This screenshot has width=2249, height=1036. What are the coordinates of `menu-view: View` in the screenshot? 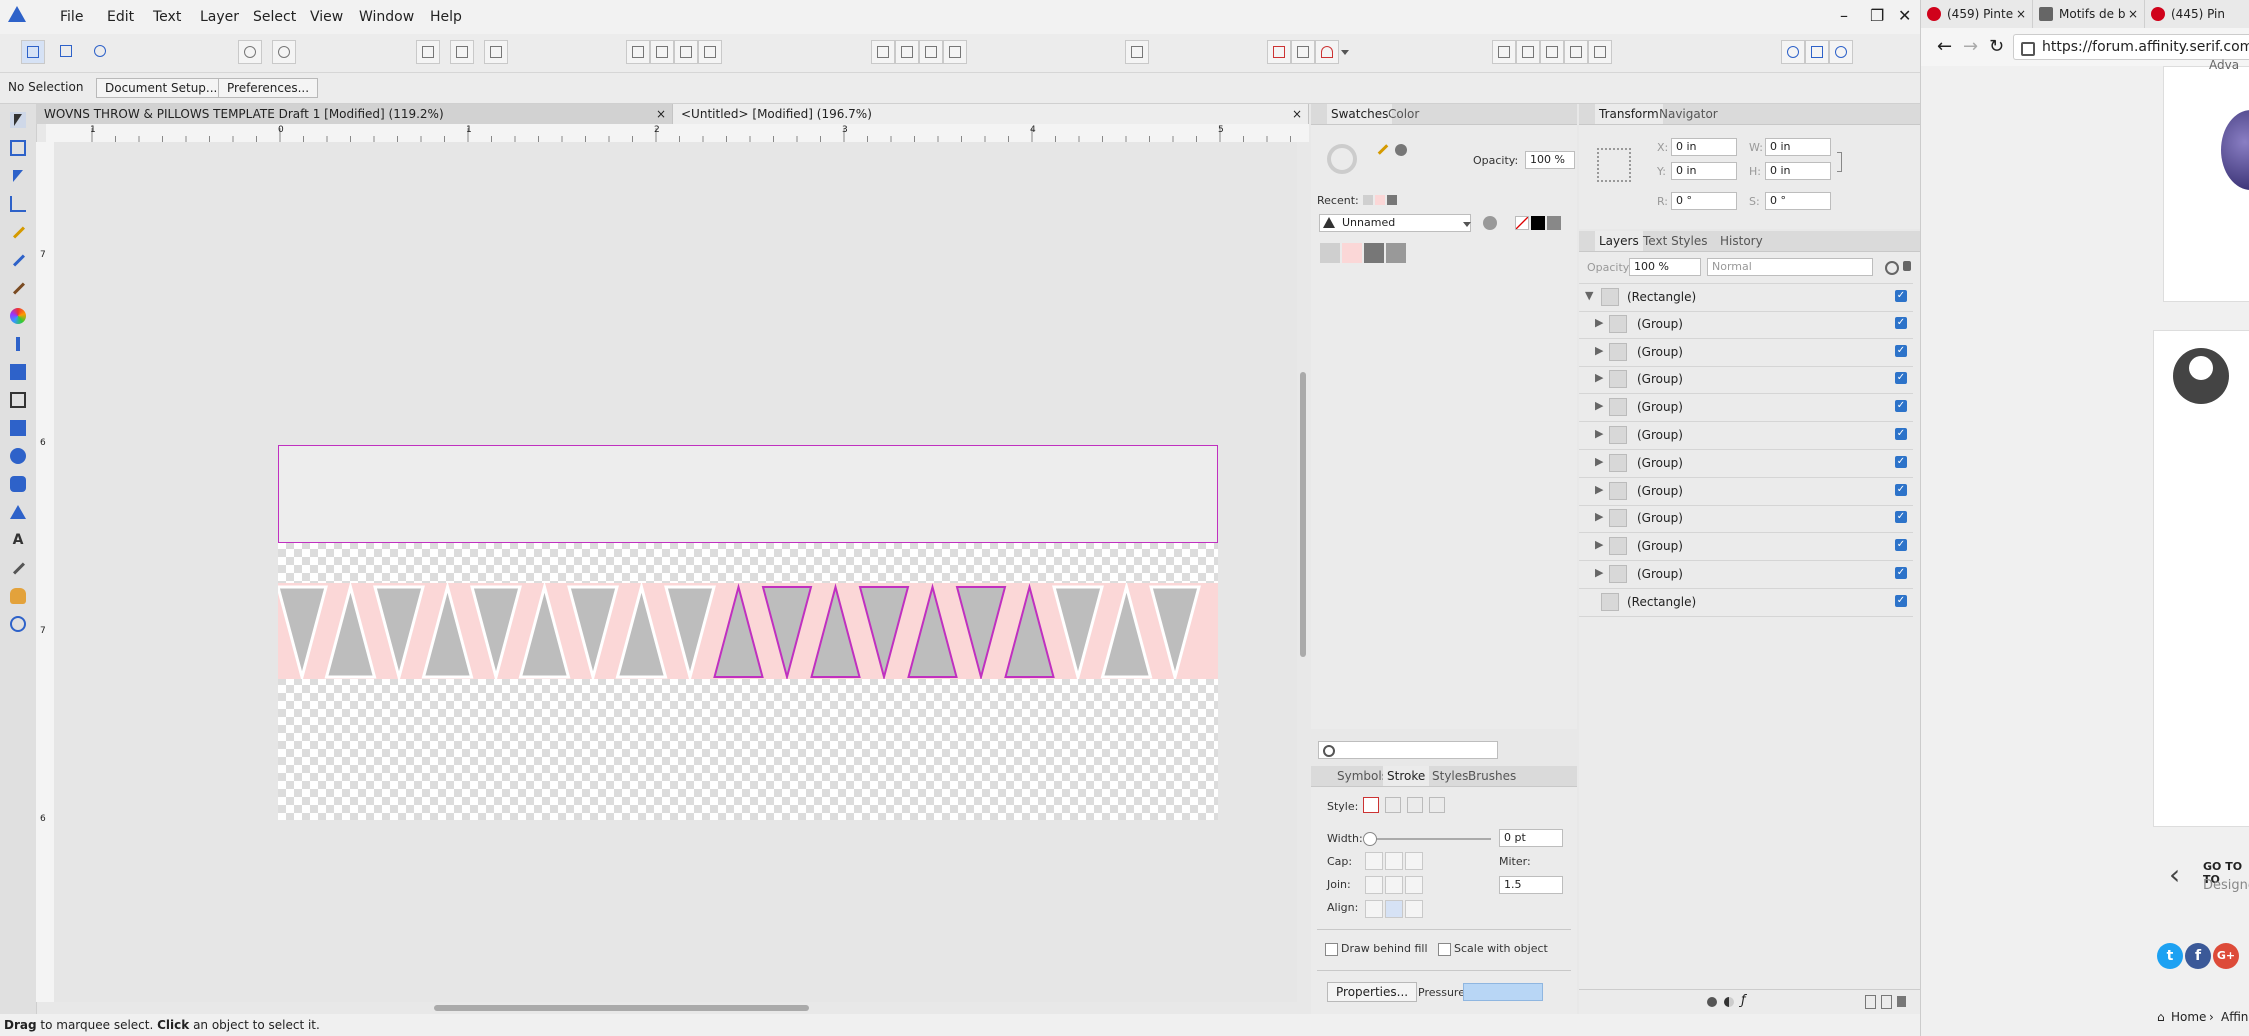 It's located at (326, 17).